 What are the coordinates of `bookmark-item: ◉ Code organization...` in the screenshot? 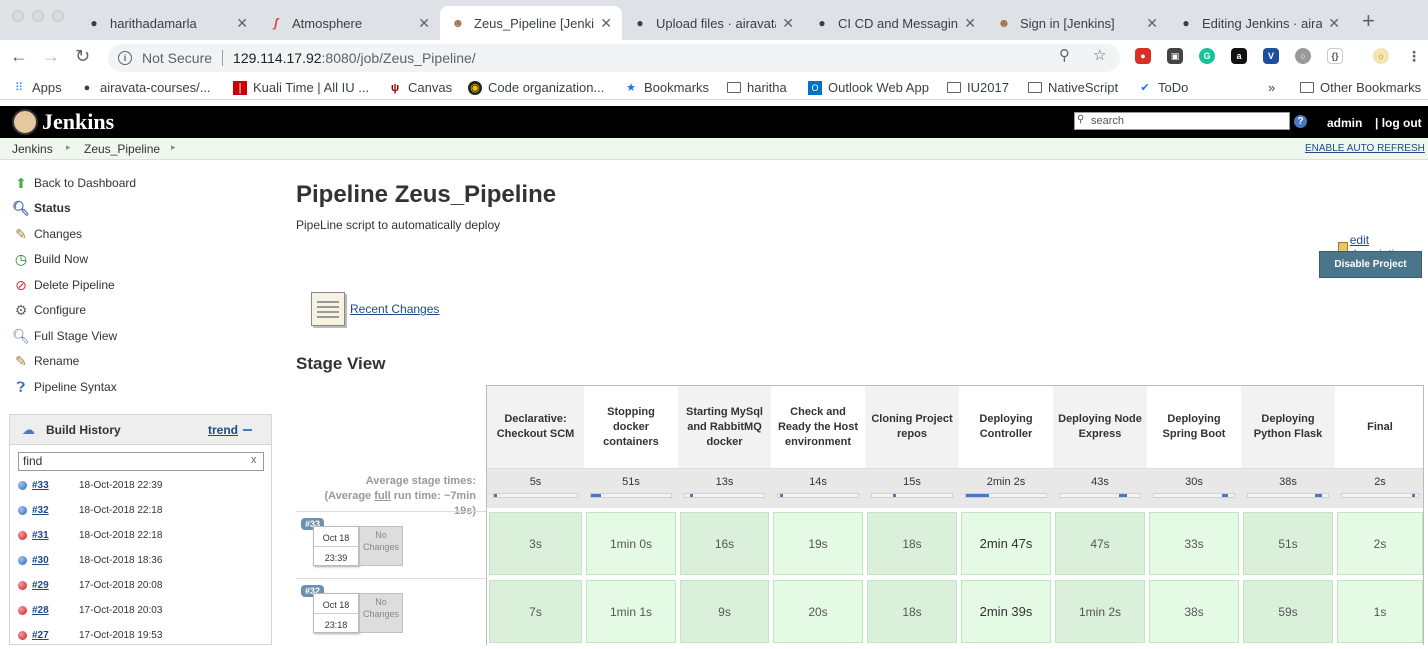 It's located at (536, 87).